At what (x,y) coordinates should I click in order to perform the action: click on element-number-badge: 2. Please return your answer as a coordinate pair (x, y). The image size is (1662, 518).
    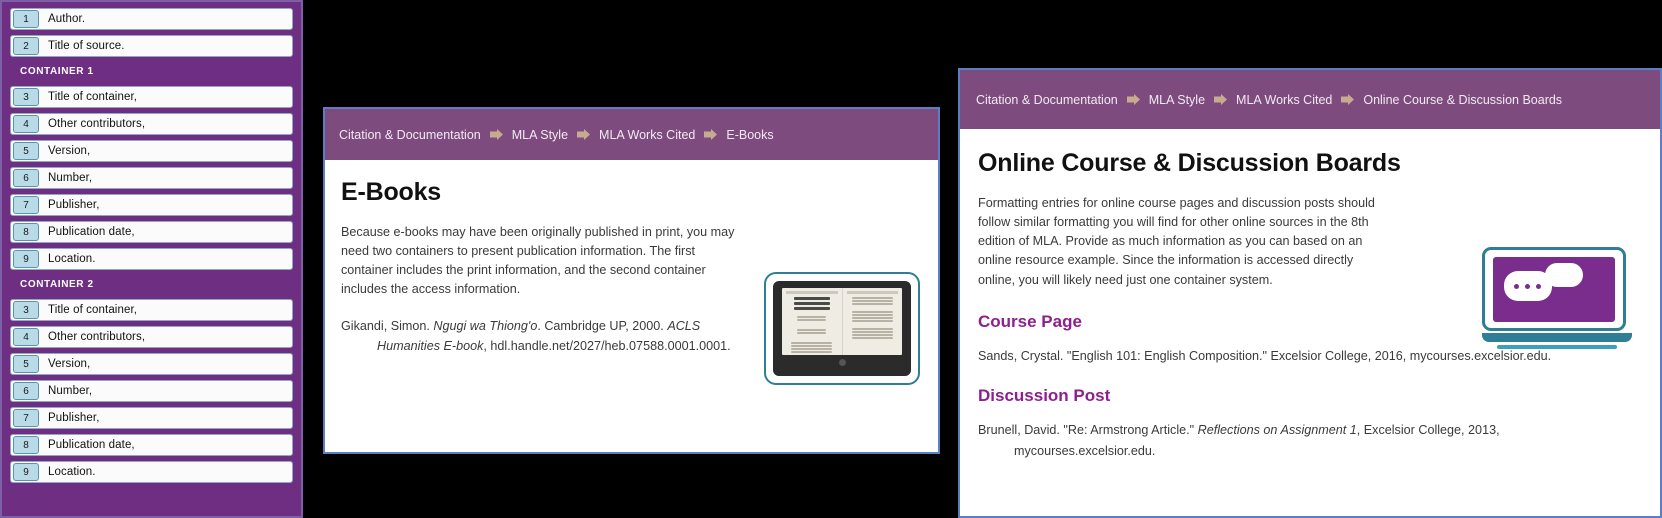
    Looking at the image, I should click on (26, 46).